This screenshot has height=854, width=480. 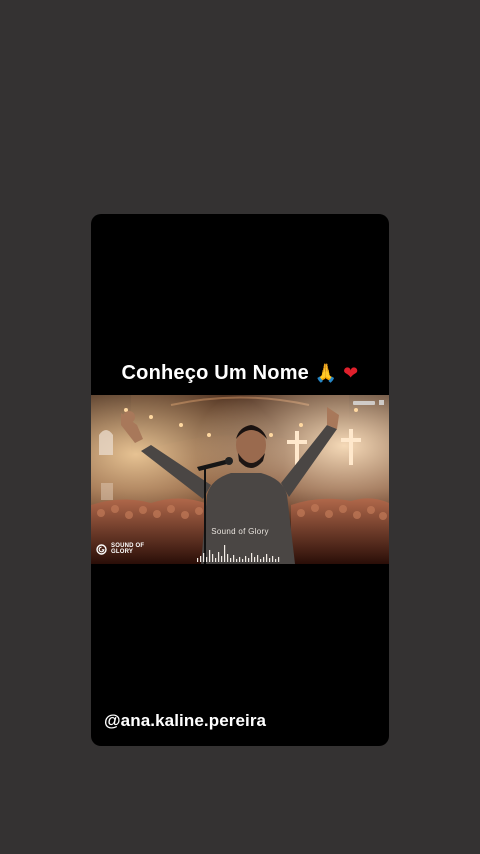 I want to click on praying-hands-icon: 🙏, so click(x=326, y=373).